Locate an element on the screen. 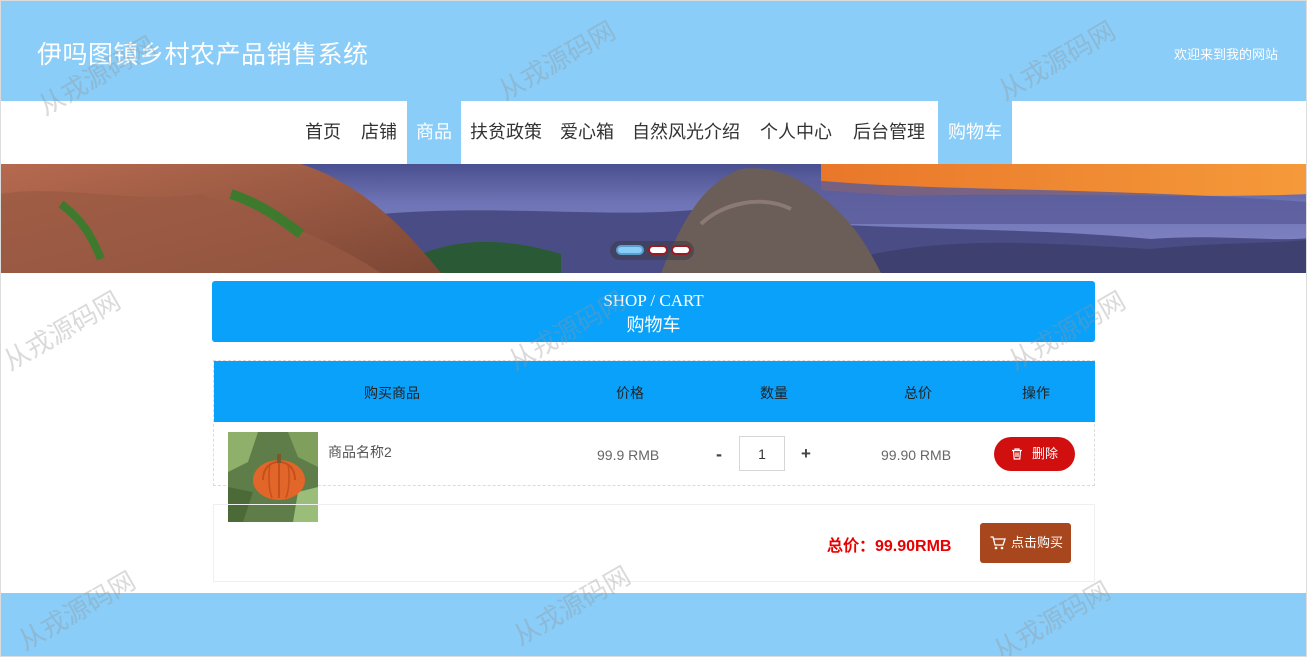 Image resolution: width=1307 pixels, height=657 pixels. product-name: 商品名称2 is located at coordinates (360, 452).